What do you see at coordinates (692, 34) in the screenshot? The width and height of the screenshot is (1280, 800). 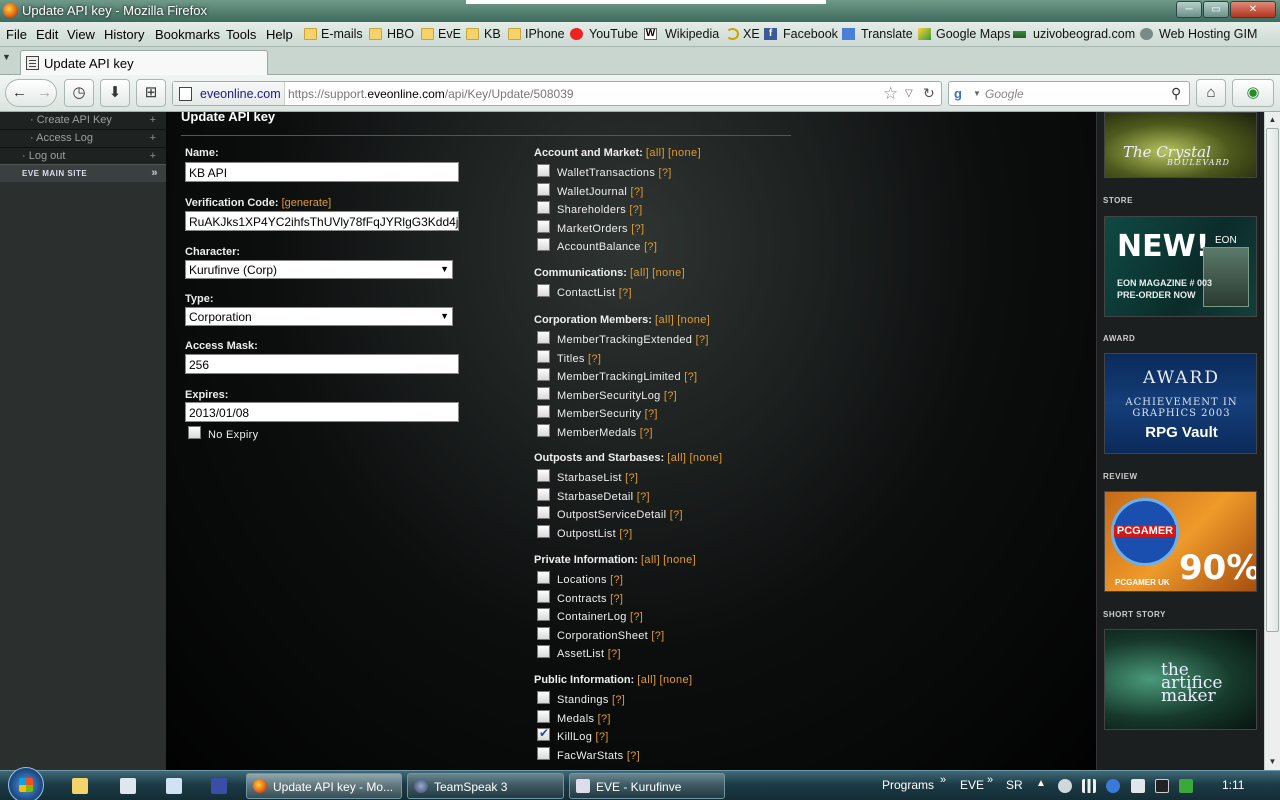 I see `bookmark-wikipedia: Wikipedia` at bounding box center [692, 34].